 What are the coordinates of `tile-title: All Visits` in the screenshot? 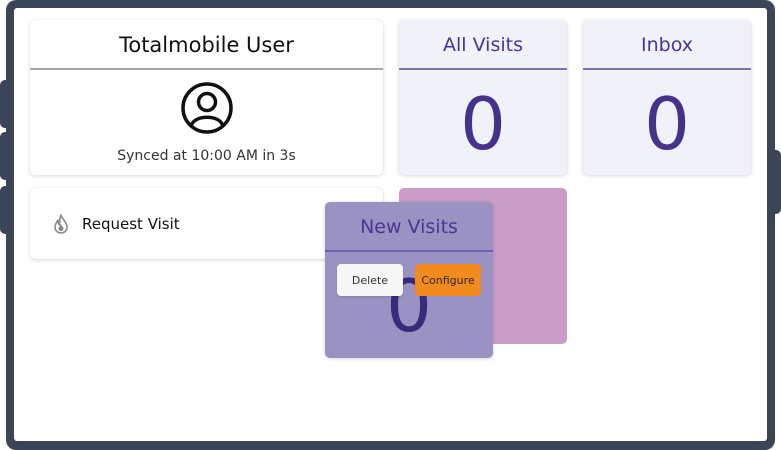 It's located at (483, 44).